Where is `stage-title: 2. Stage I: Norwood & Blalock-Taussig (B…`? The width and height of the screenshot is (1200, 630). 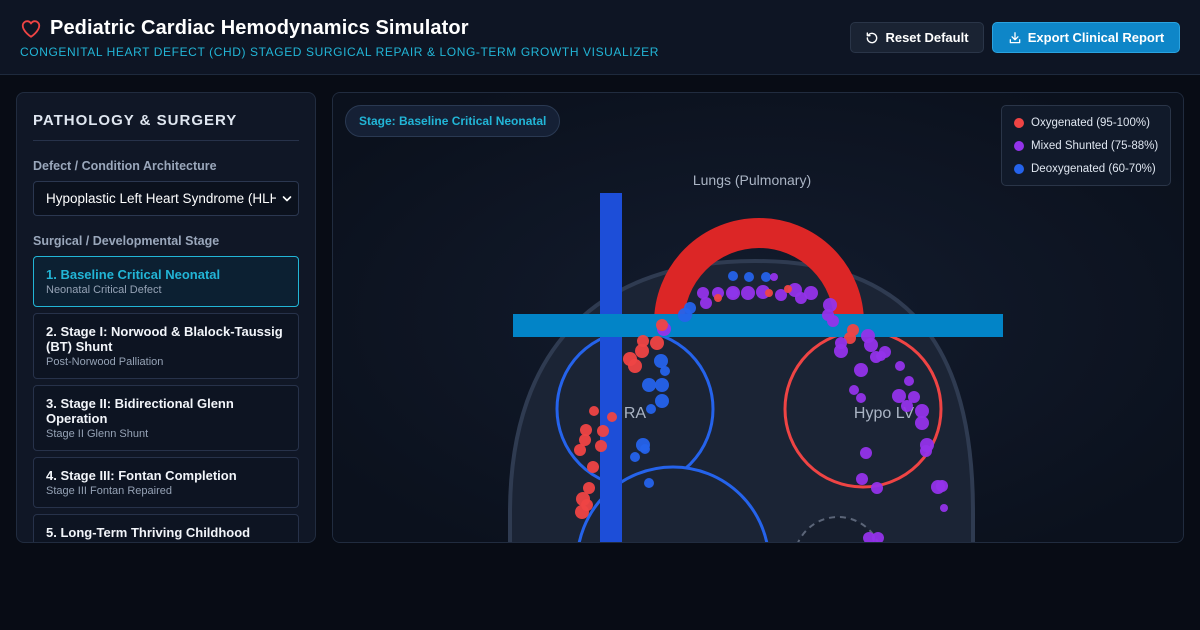 stage-title: 2. Stage I: Norwood & Blalock-Taussig (B… is located at coordinates (164, 339).